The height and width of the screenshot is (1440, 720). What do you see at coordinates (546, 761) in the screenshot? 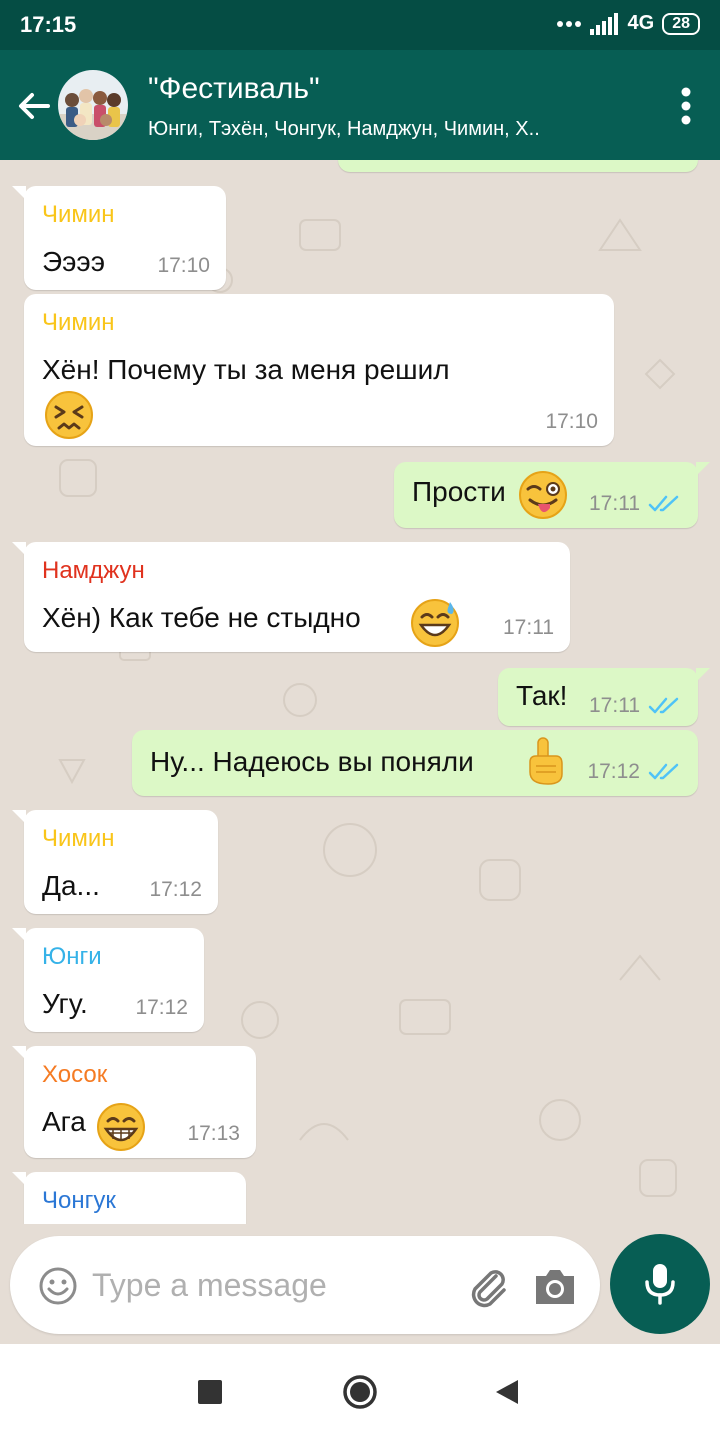
I see `index-pointing-up-icon` at bounding box center [546, 761].